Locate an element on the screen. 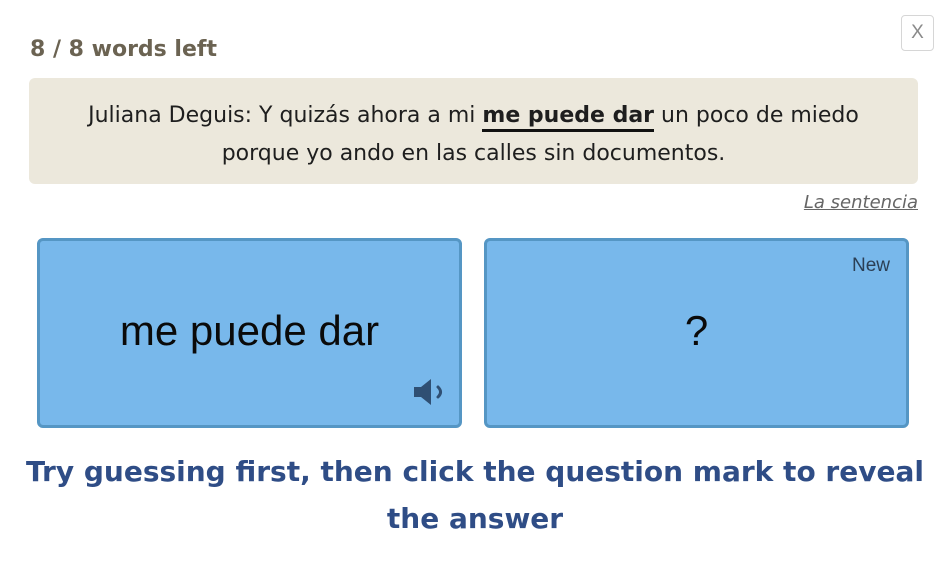 The image size is (950, 570). close-button-label: X is located at coordinates (917, 32).